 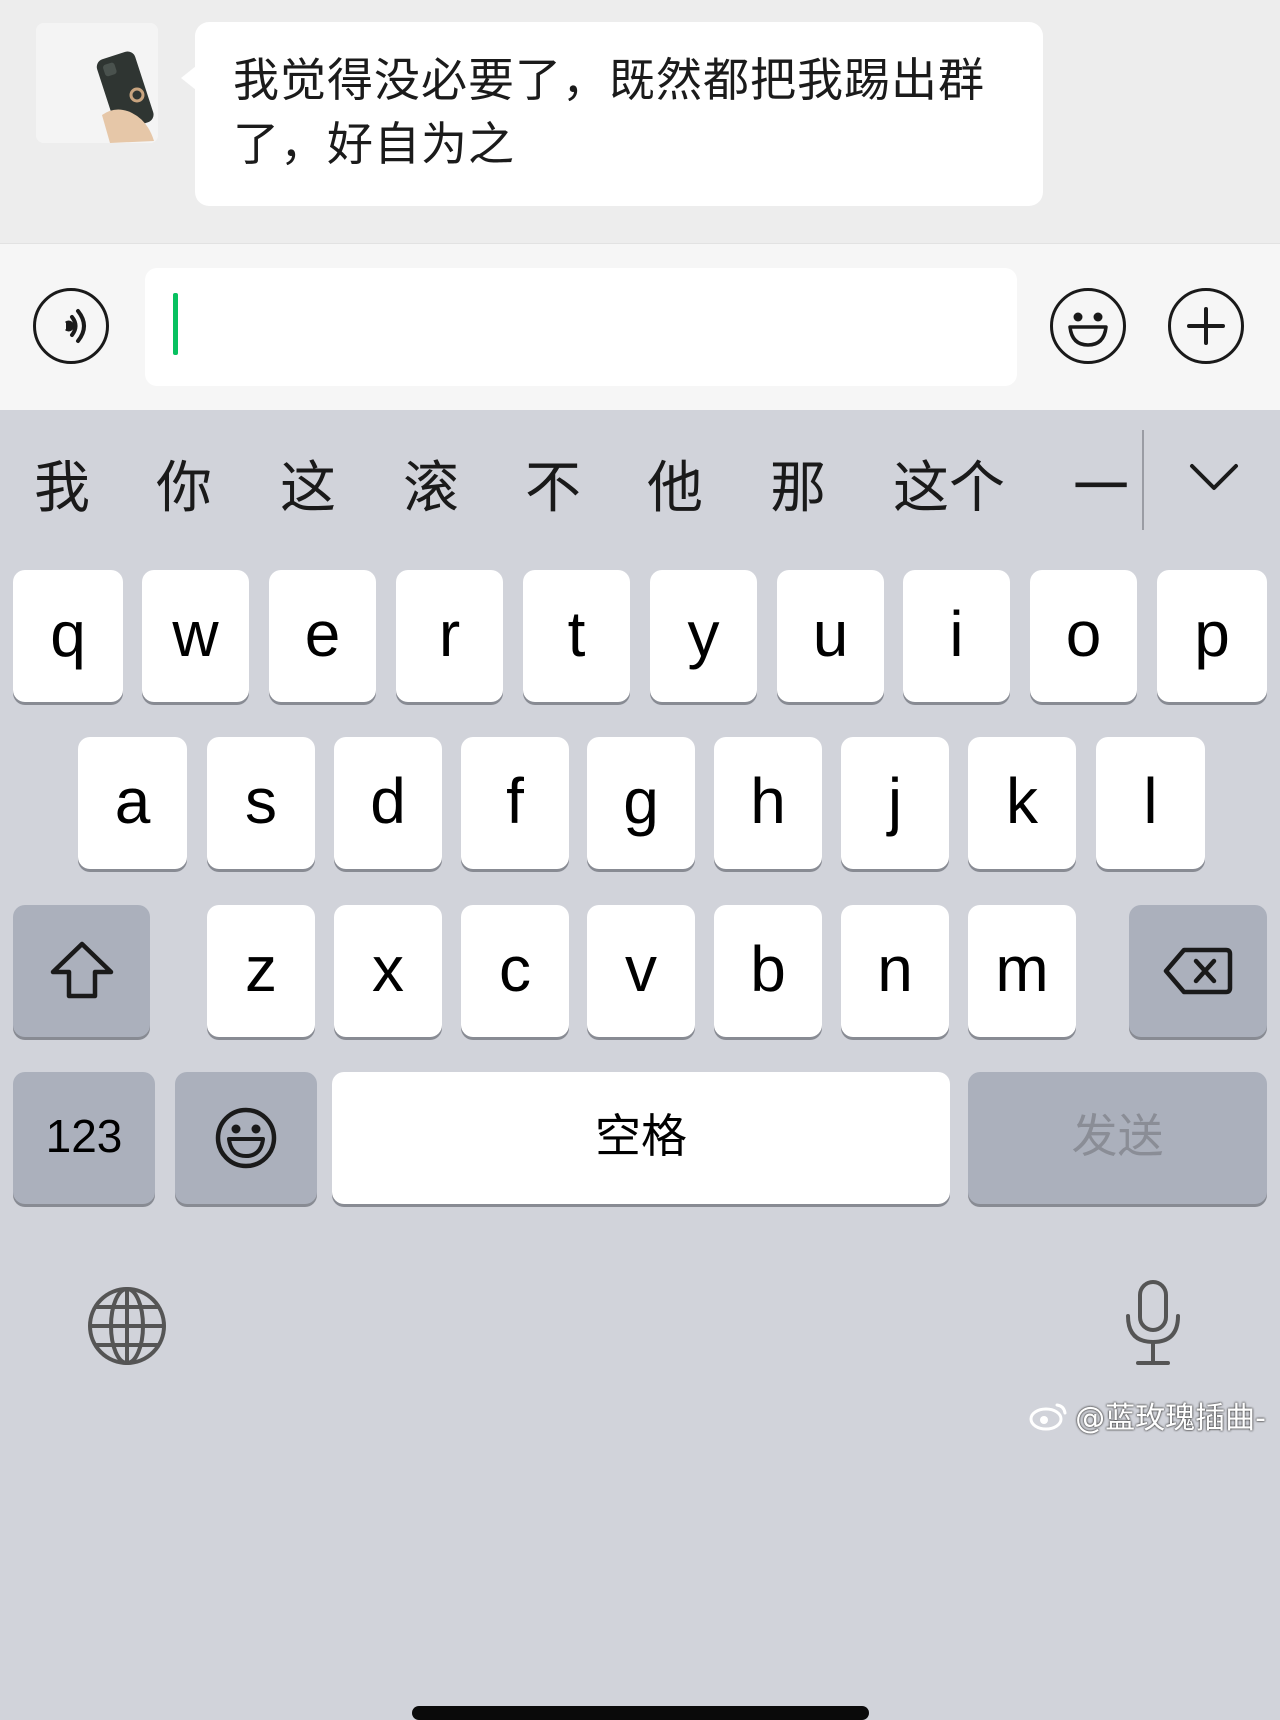 What do you see at coordinates (956, 636) in the screenshot?
I see `key-i: i` at bounding box center [956, 636].